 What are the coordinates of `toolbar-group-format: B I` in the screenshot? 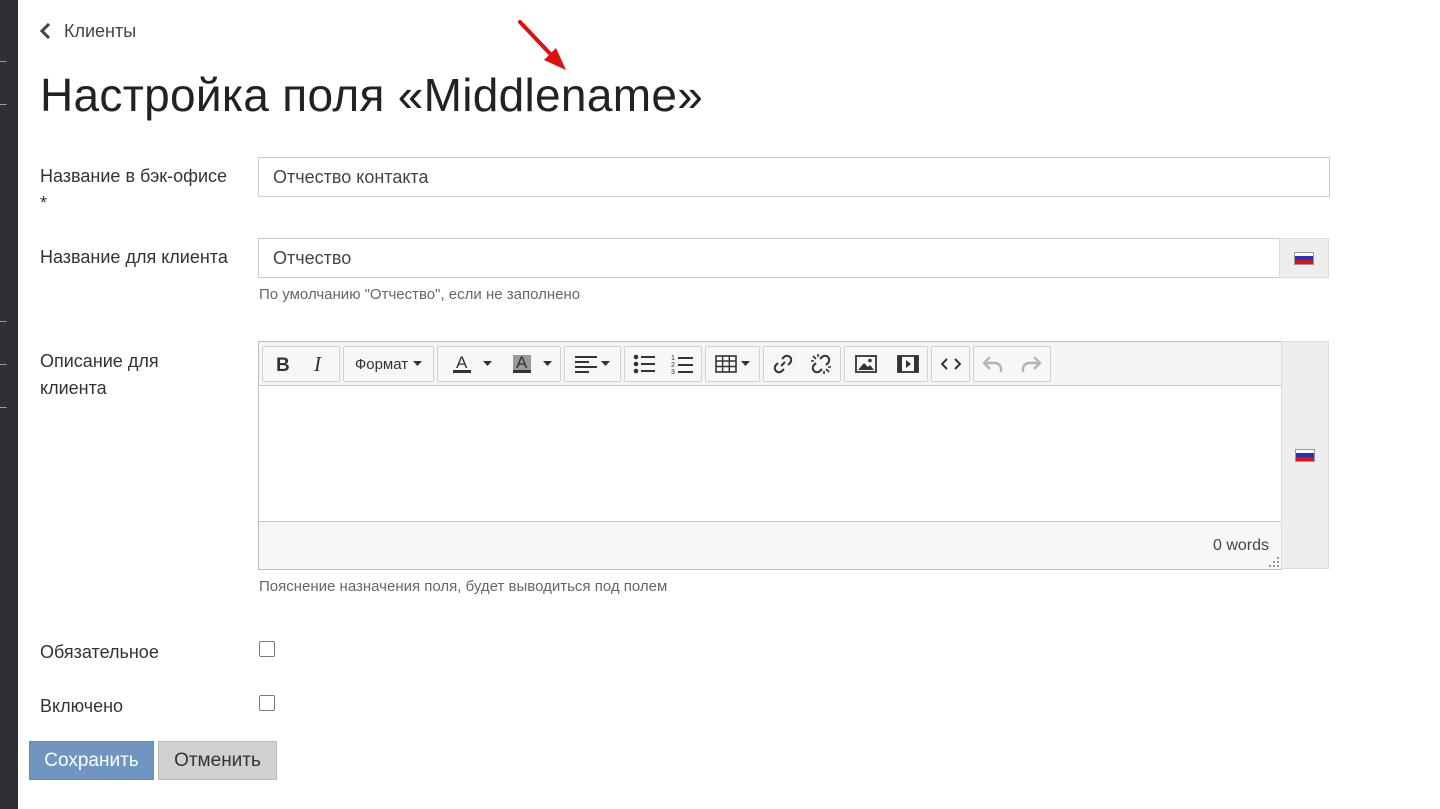 It's located at (301, 364).